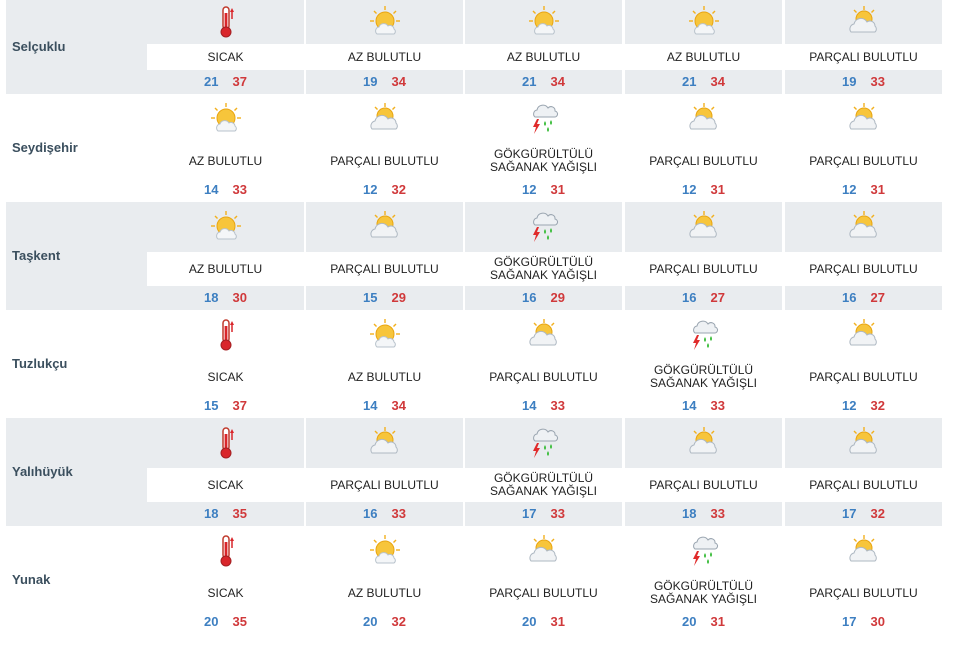 The height and width of the screenshot is (662, 968). Describe the element at coordinates (863, 364) in the screenshot. I see `forecast-day-cell: PARÇALI BULUTLU 12 32` at that location.